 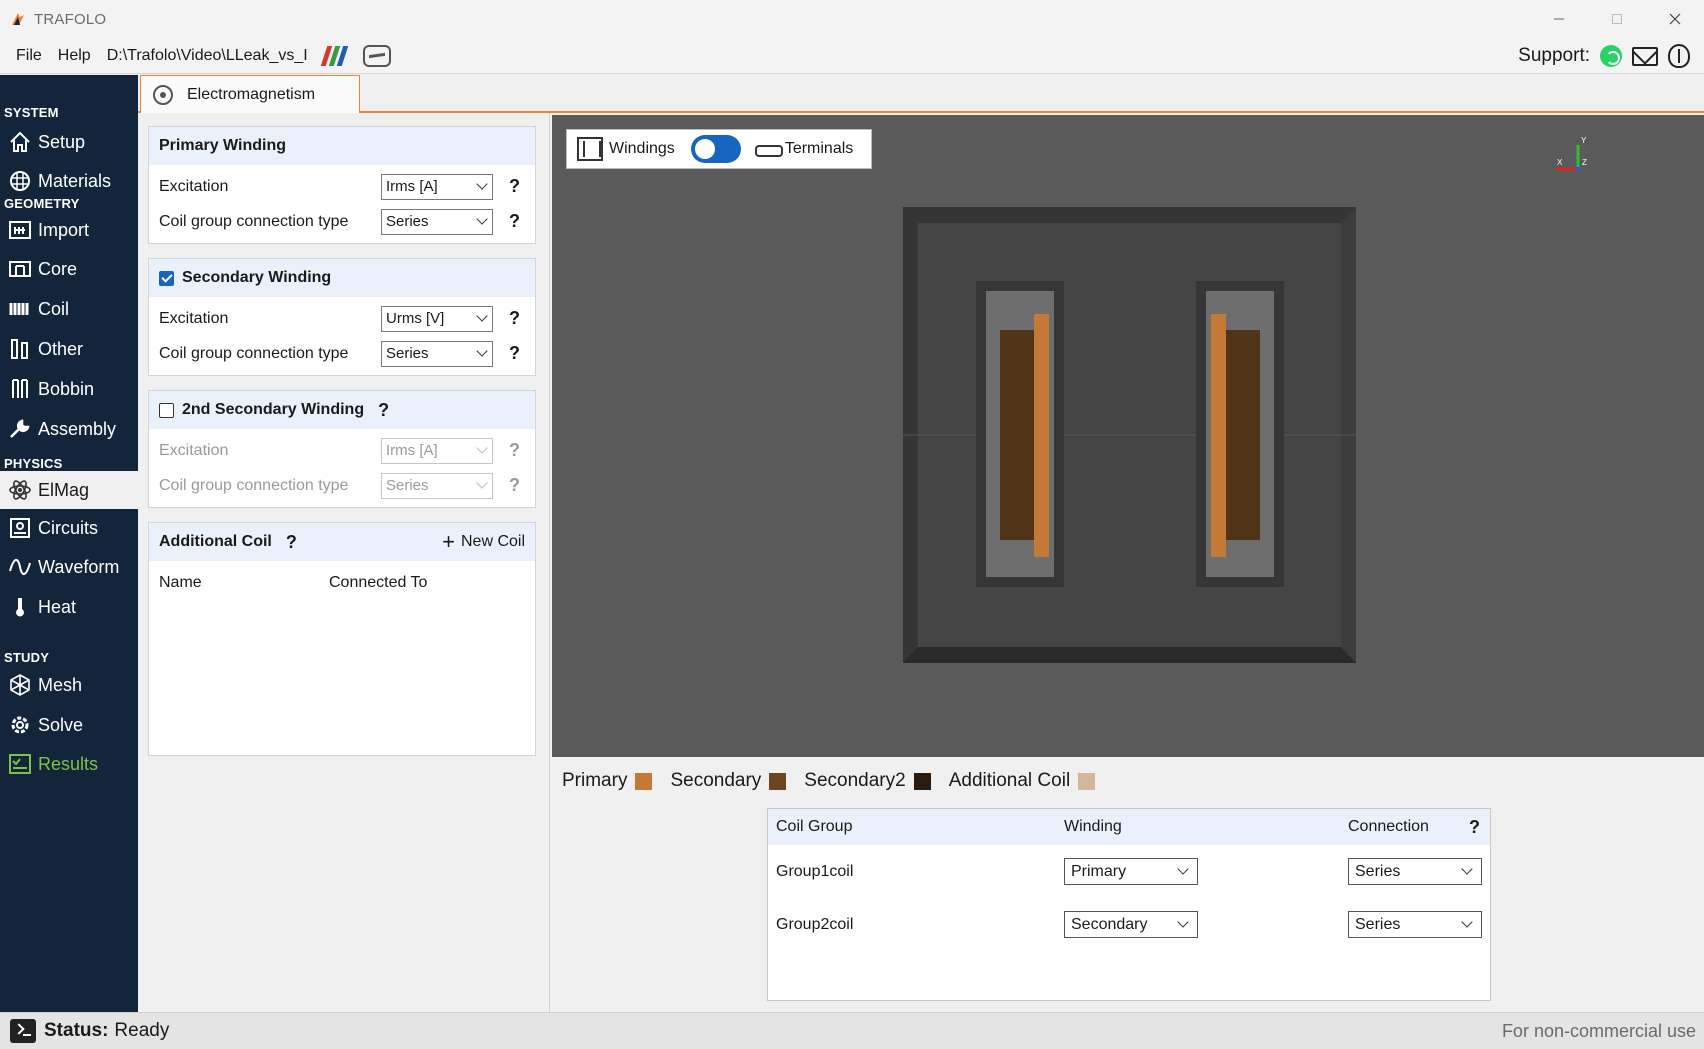 I want to click on secondary-connection-select: Series, so click(x=437, y=353).